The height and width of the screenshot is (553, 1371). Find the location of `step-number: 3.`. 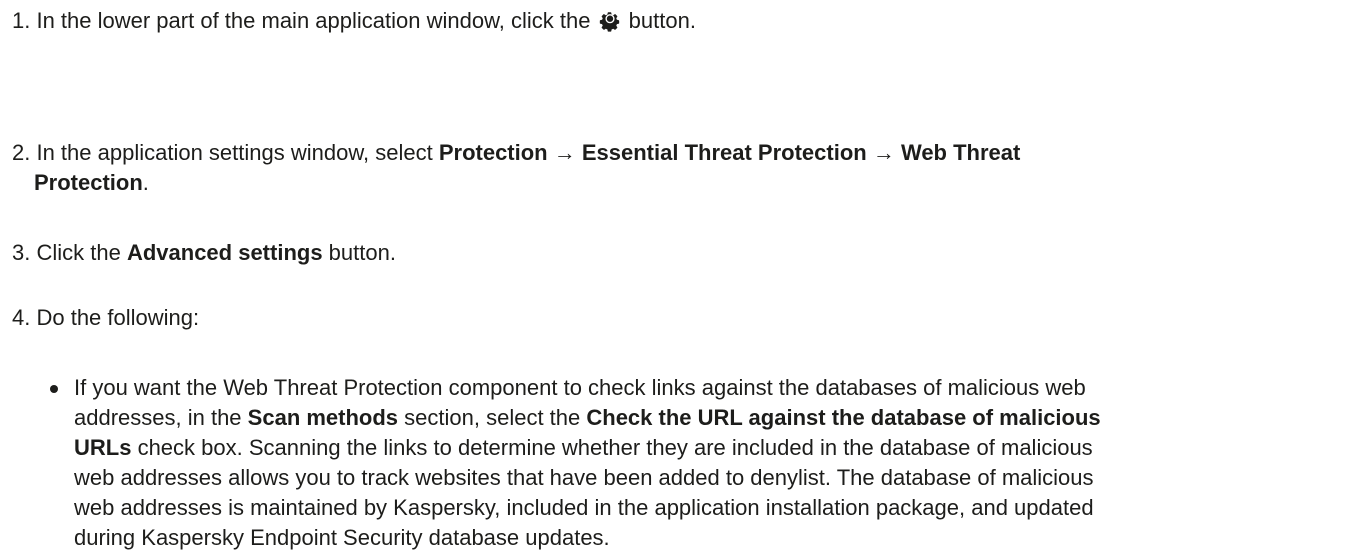

step-number: 3. is located at coordinates (21, 252).